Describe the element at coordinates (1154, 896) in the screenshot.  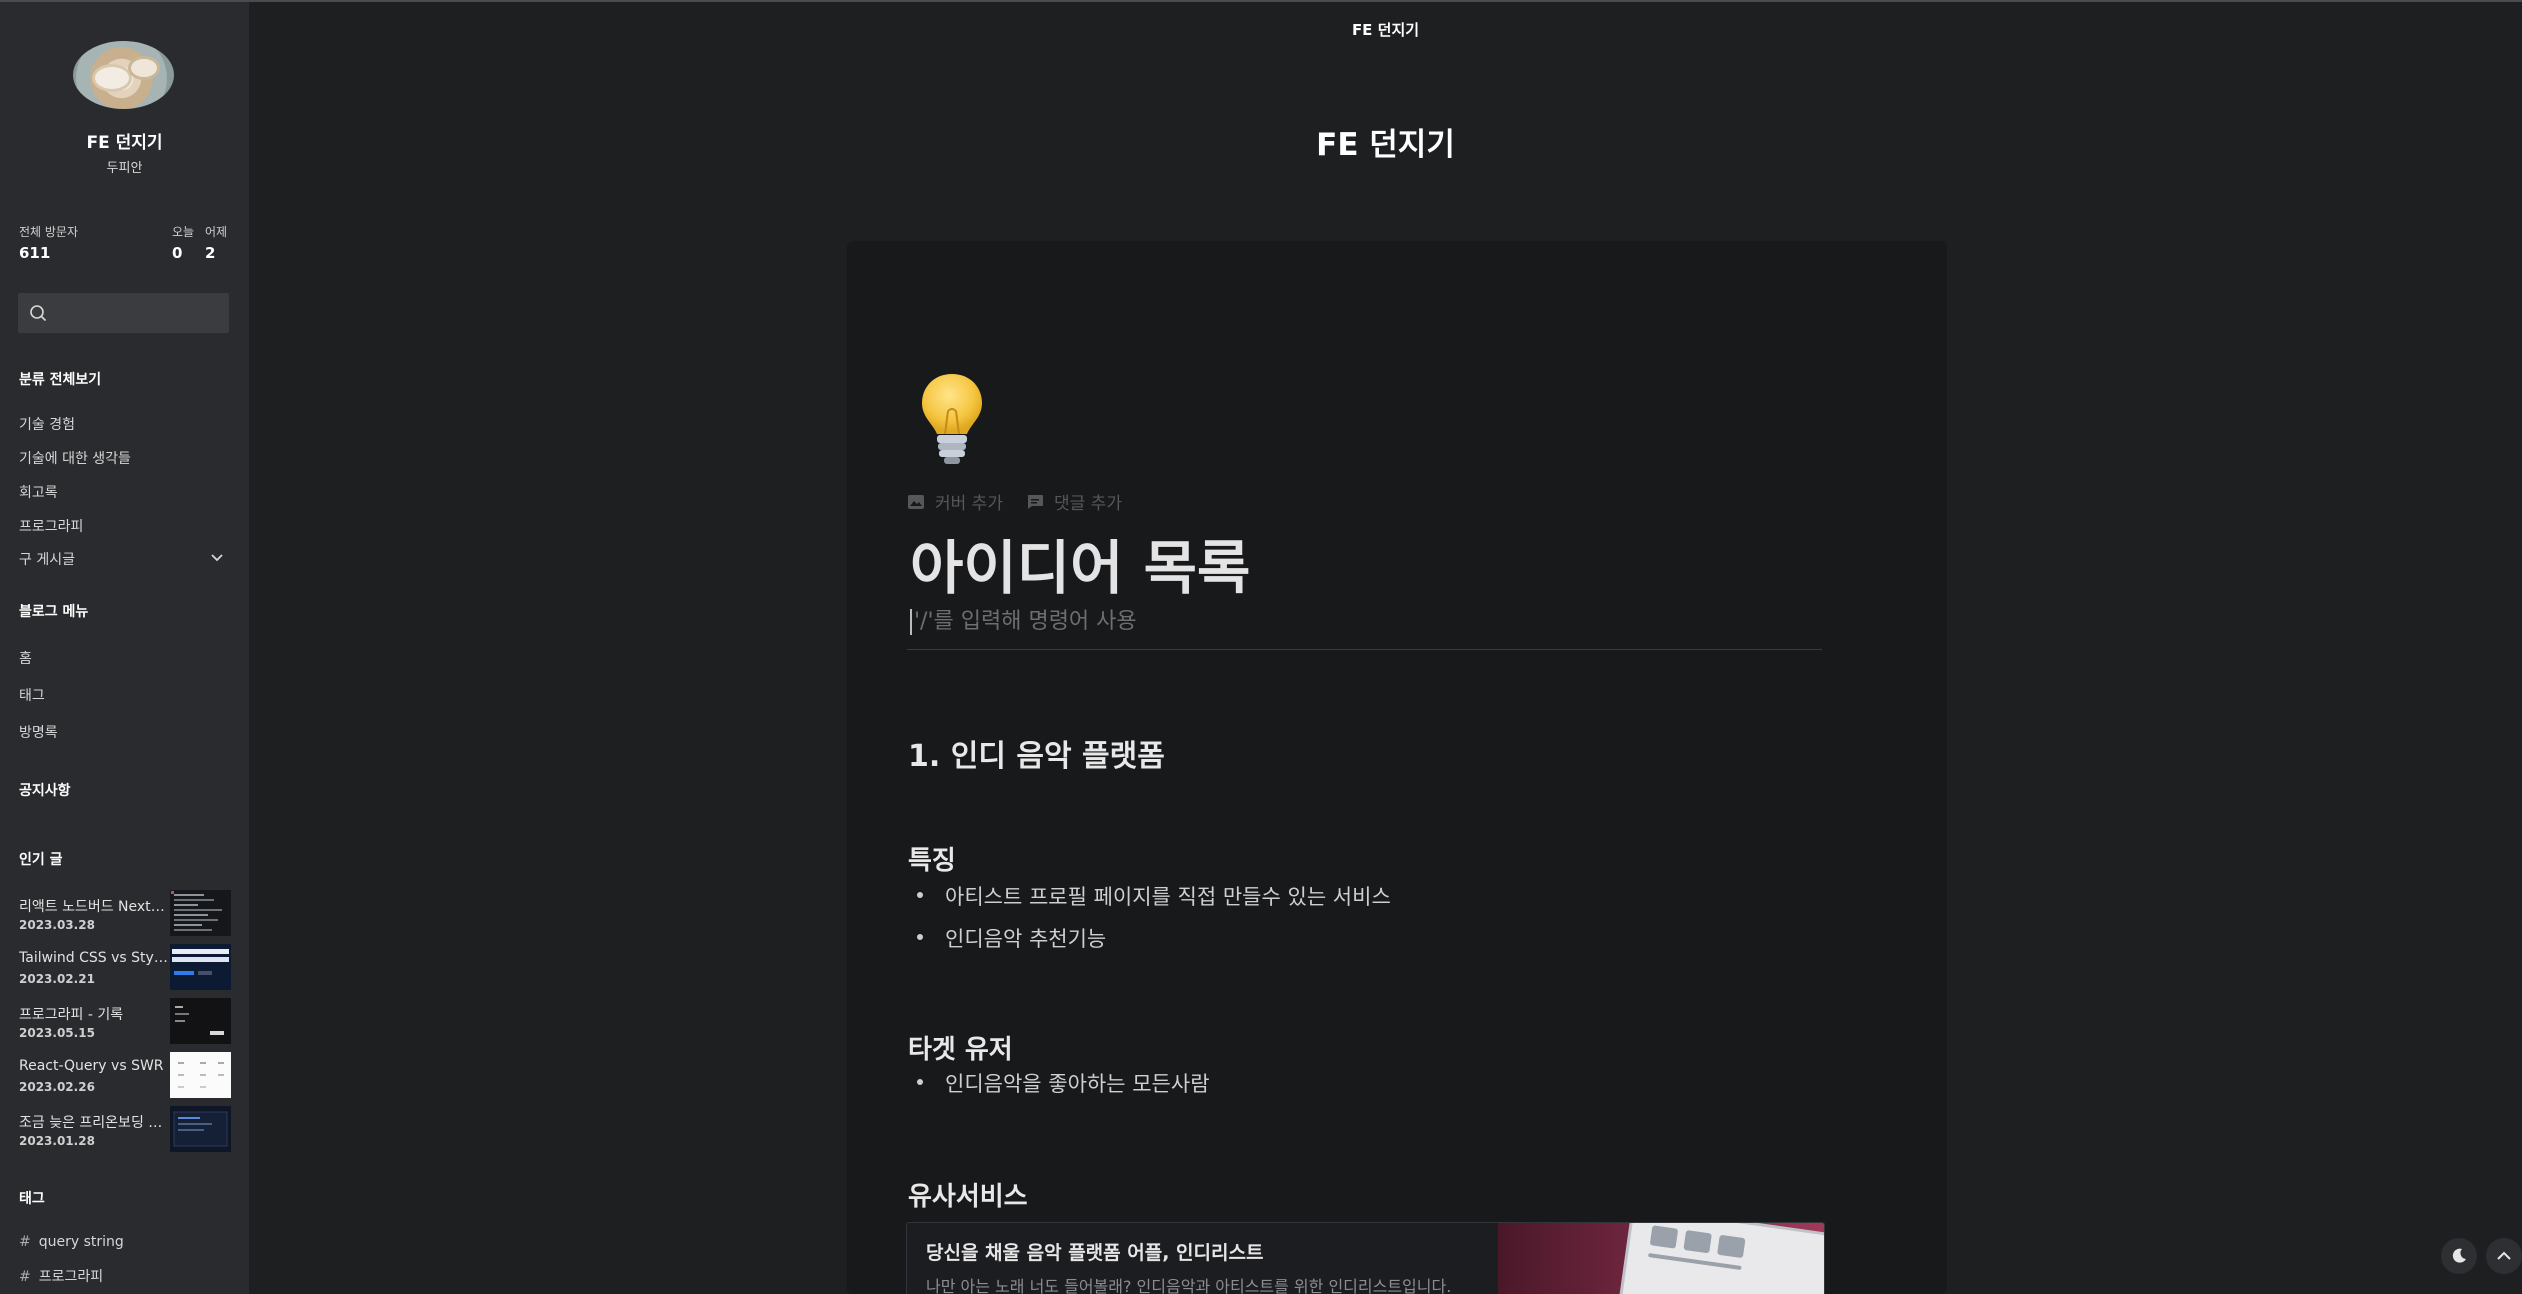
I see `feature-list-item: 아티스트 프로필 페이지를 직접 만들수 있는 서비스` at that location.